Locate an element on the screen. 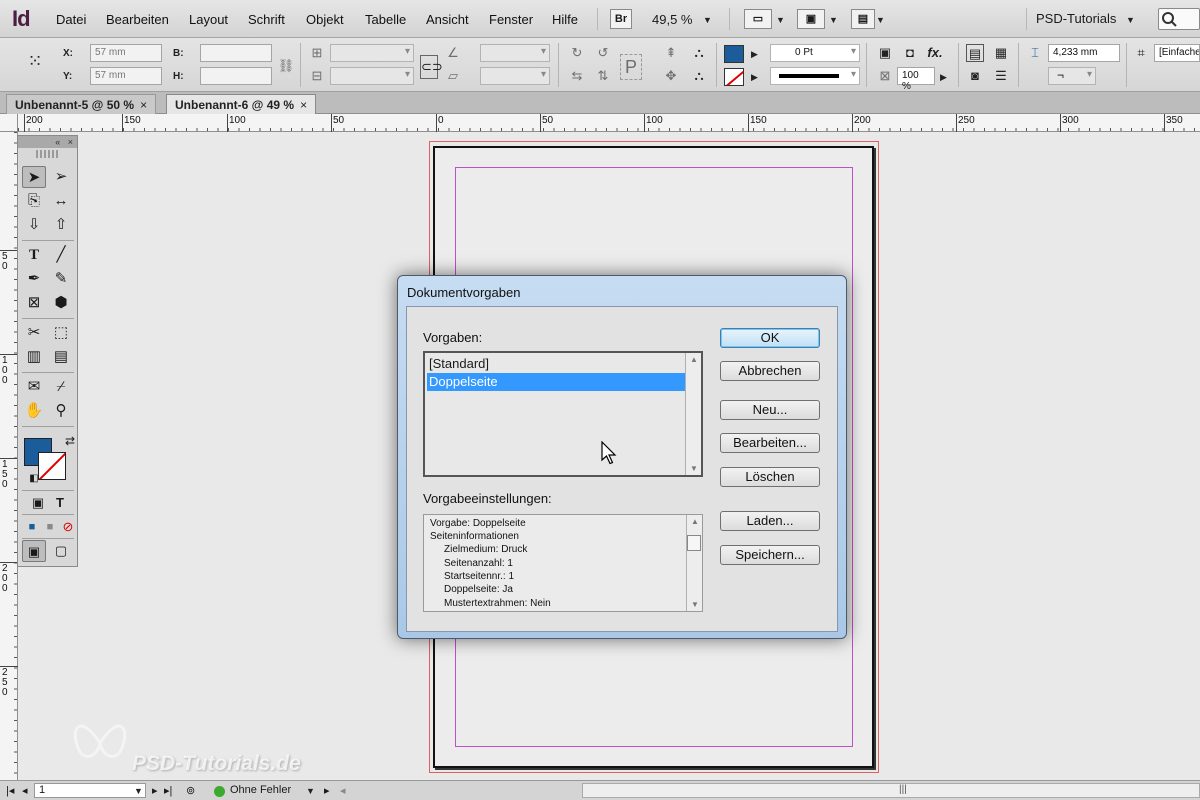 The image size is (1200, 800). text-wrap-jump-icon: ☰ is located at coordinates (1001, 76).